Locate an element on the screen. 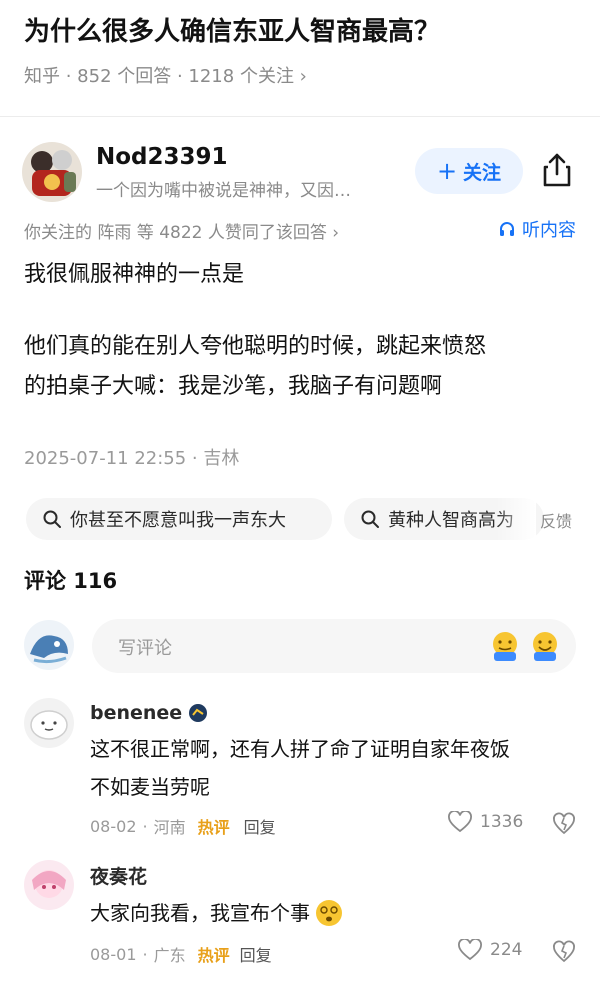  search-chip-label: 你甚至不愿意叫我一声东大 is located at coordinates (178, 520).